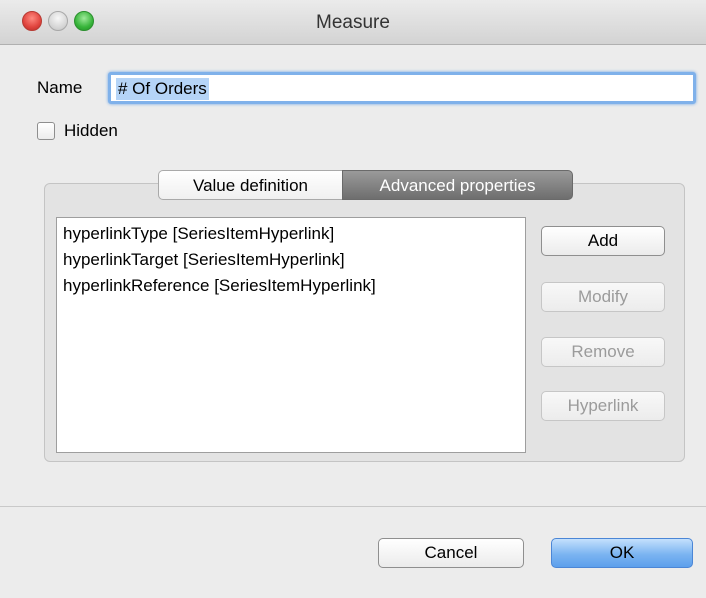 Image resolution: width=706 pixels, height=598 pixels. I want to click on tab-value-definition: Value definition, so click(250, 185).